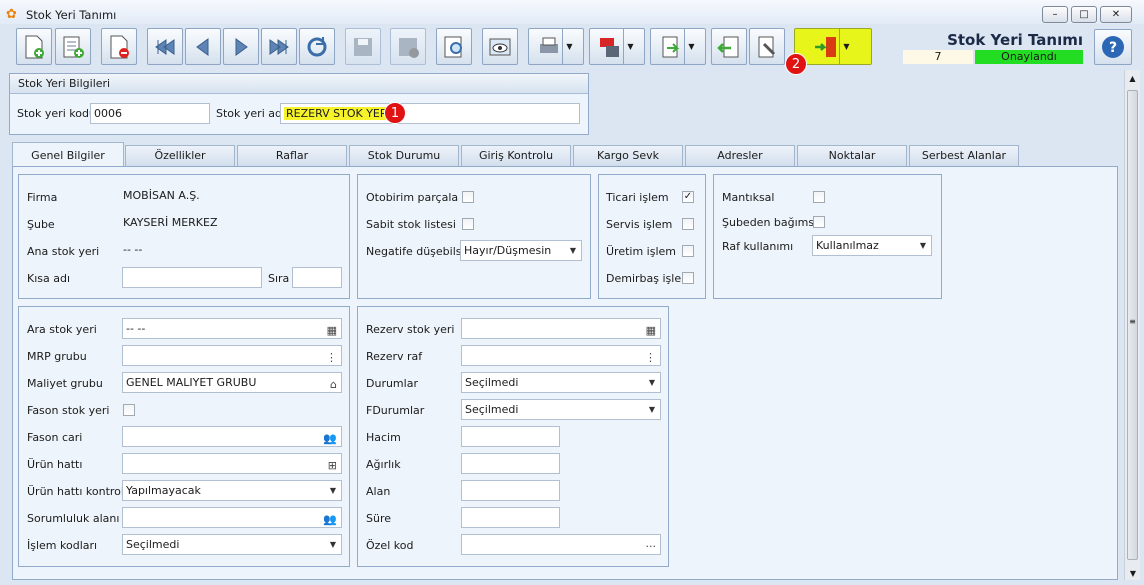 Image resolution: width=1144 pixels, height=585 pixels. What do you see at coordinates (1113, 47) in the screenshot?
I see `help-button: ?` at bounding box center [1113, 47].